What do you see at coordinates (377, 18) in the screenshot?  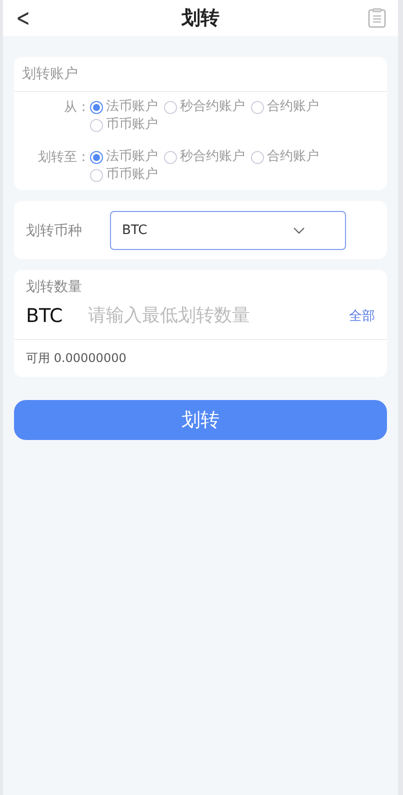 I see `clipboard-icon` at bounding box center [377, 18].